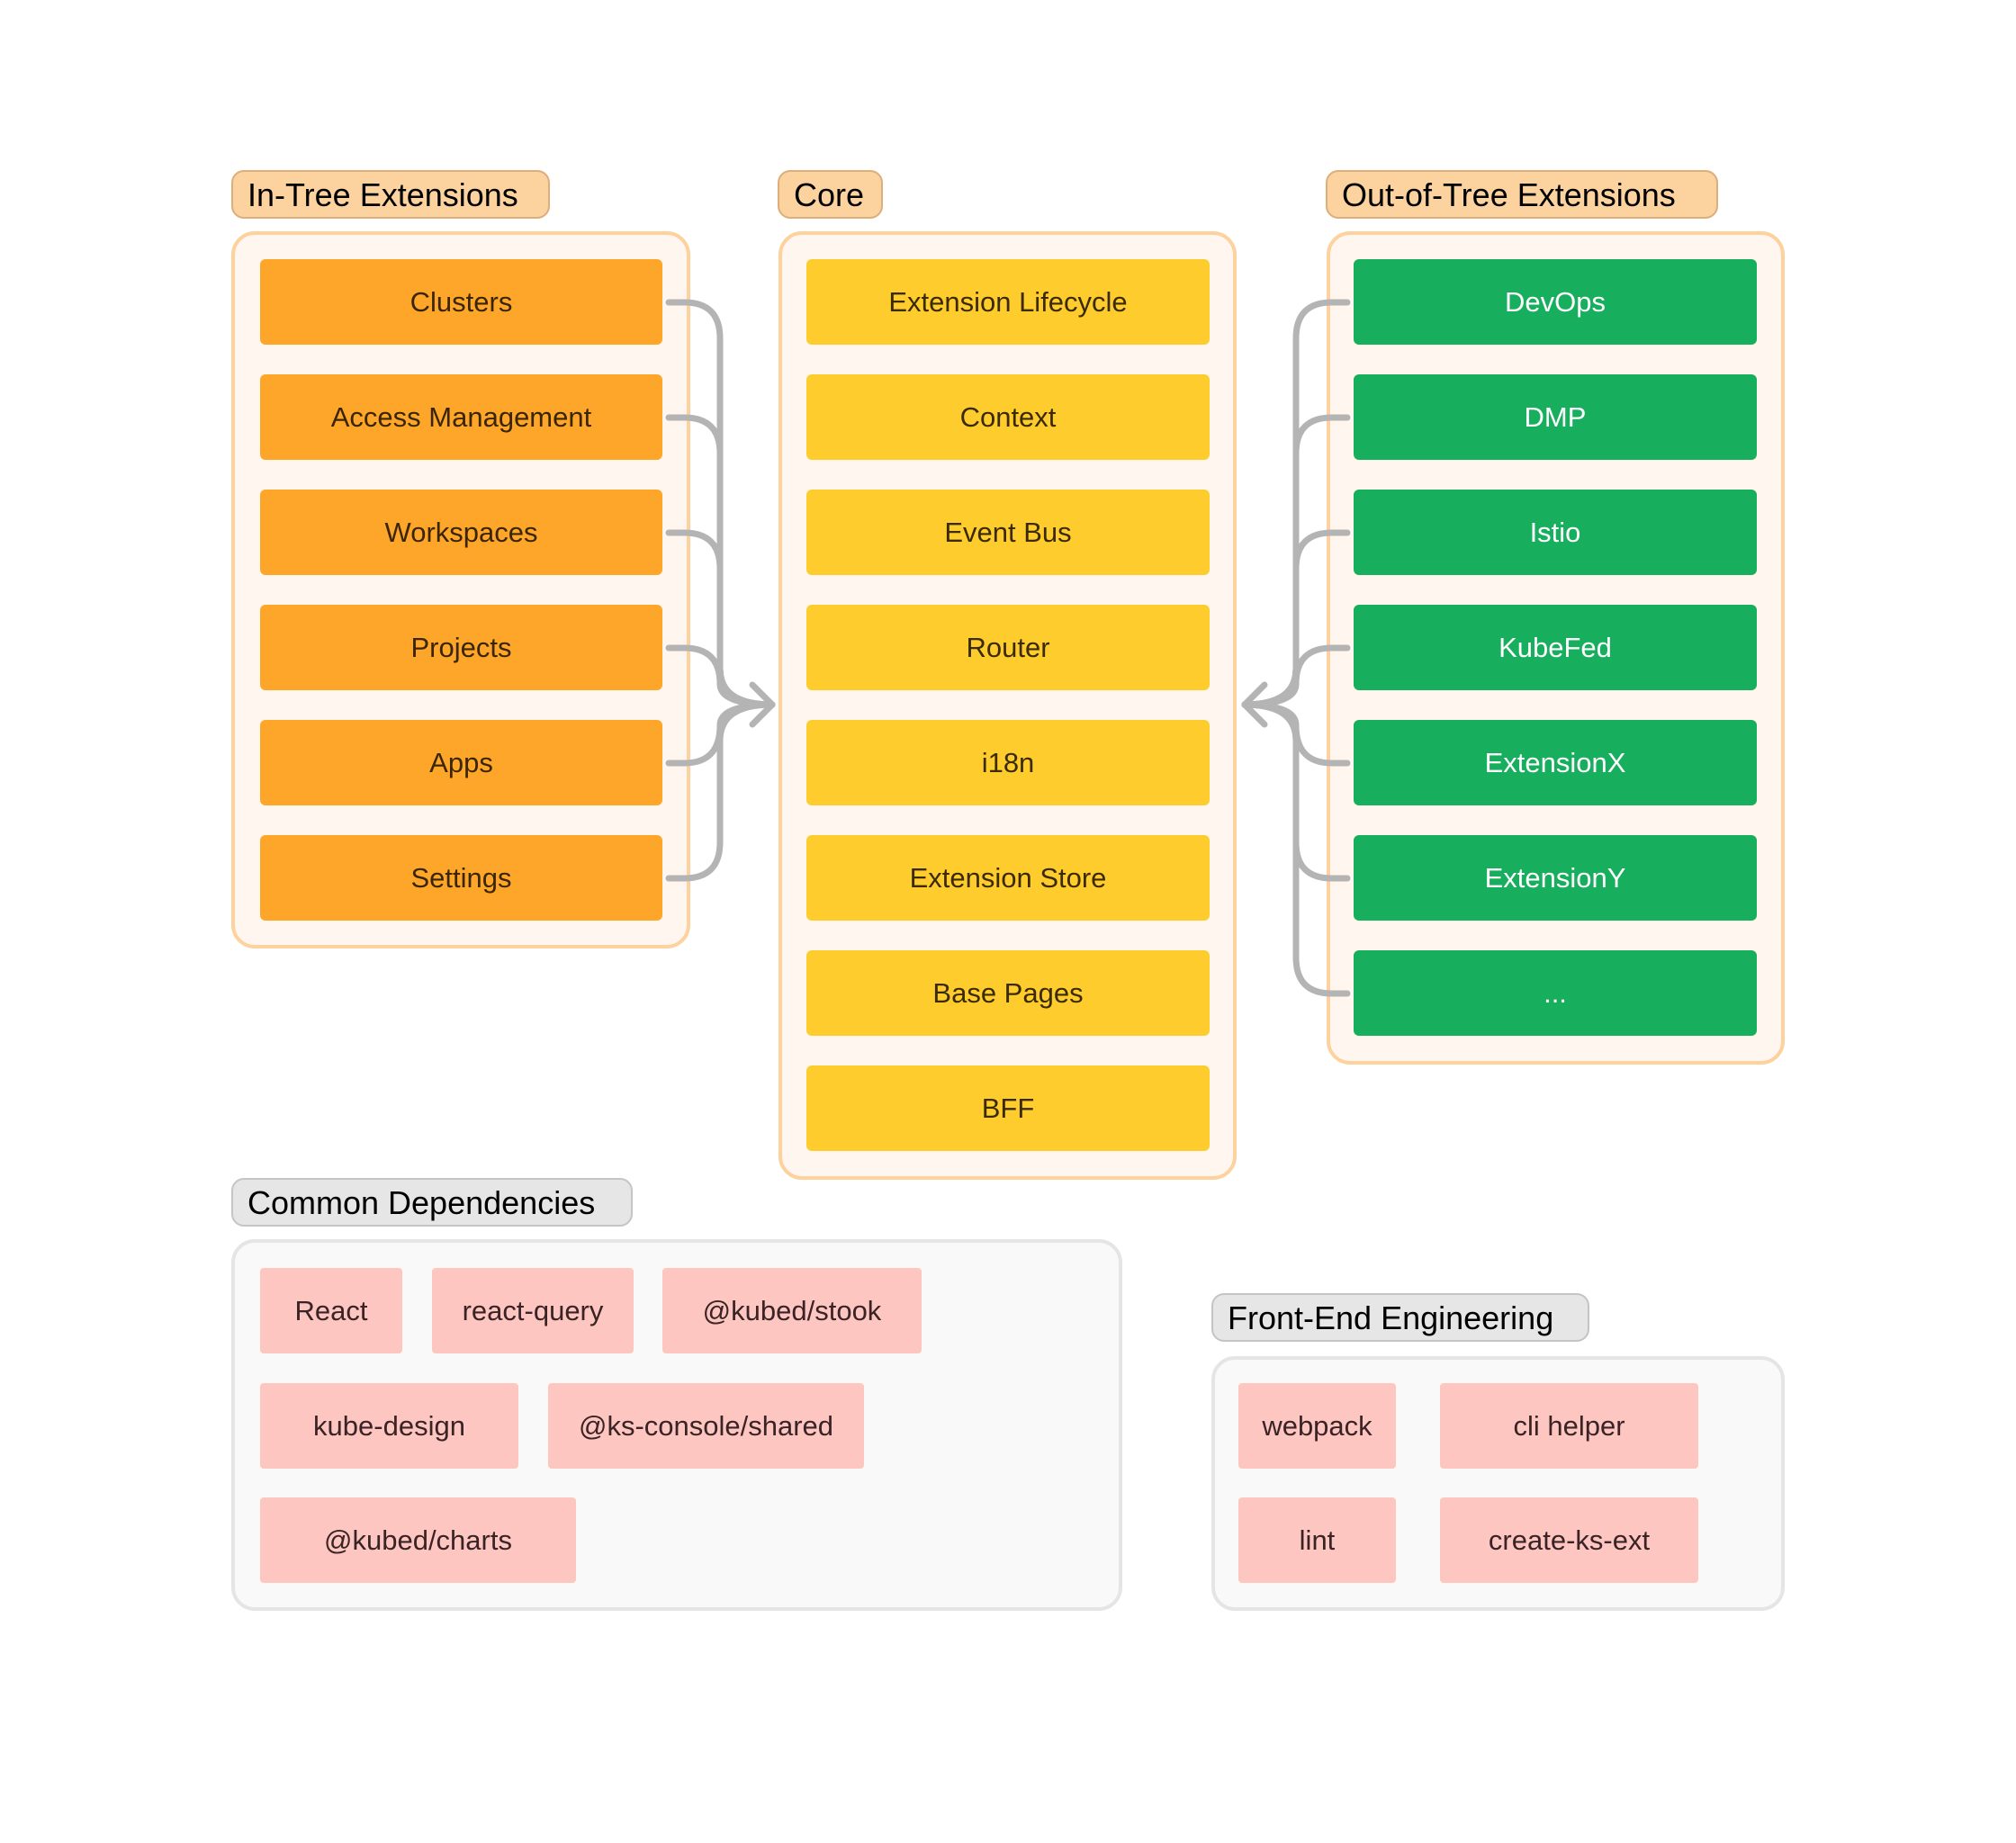 The width and height of the screenshot is (2016, 1843). I want to click on in-tree-item-access-management: Access Management, so click(461, 417).